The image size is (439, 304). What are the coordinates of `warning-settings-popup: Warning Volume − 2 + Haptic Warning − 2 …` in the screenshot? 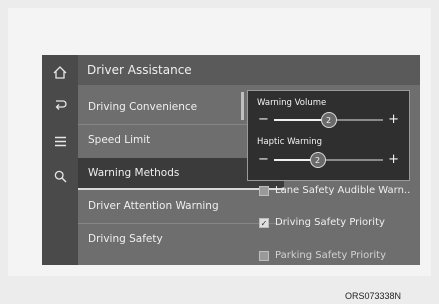 It's located at (328, 135).